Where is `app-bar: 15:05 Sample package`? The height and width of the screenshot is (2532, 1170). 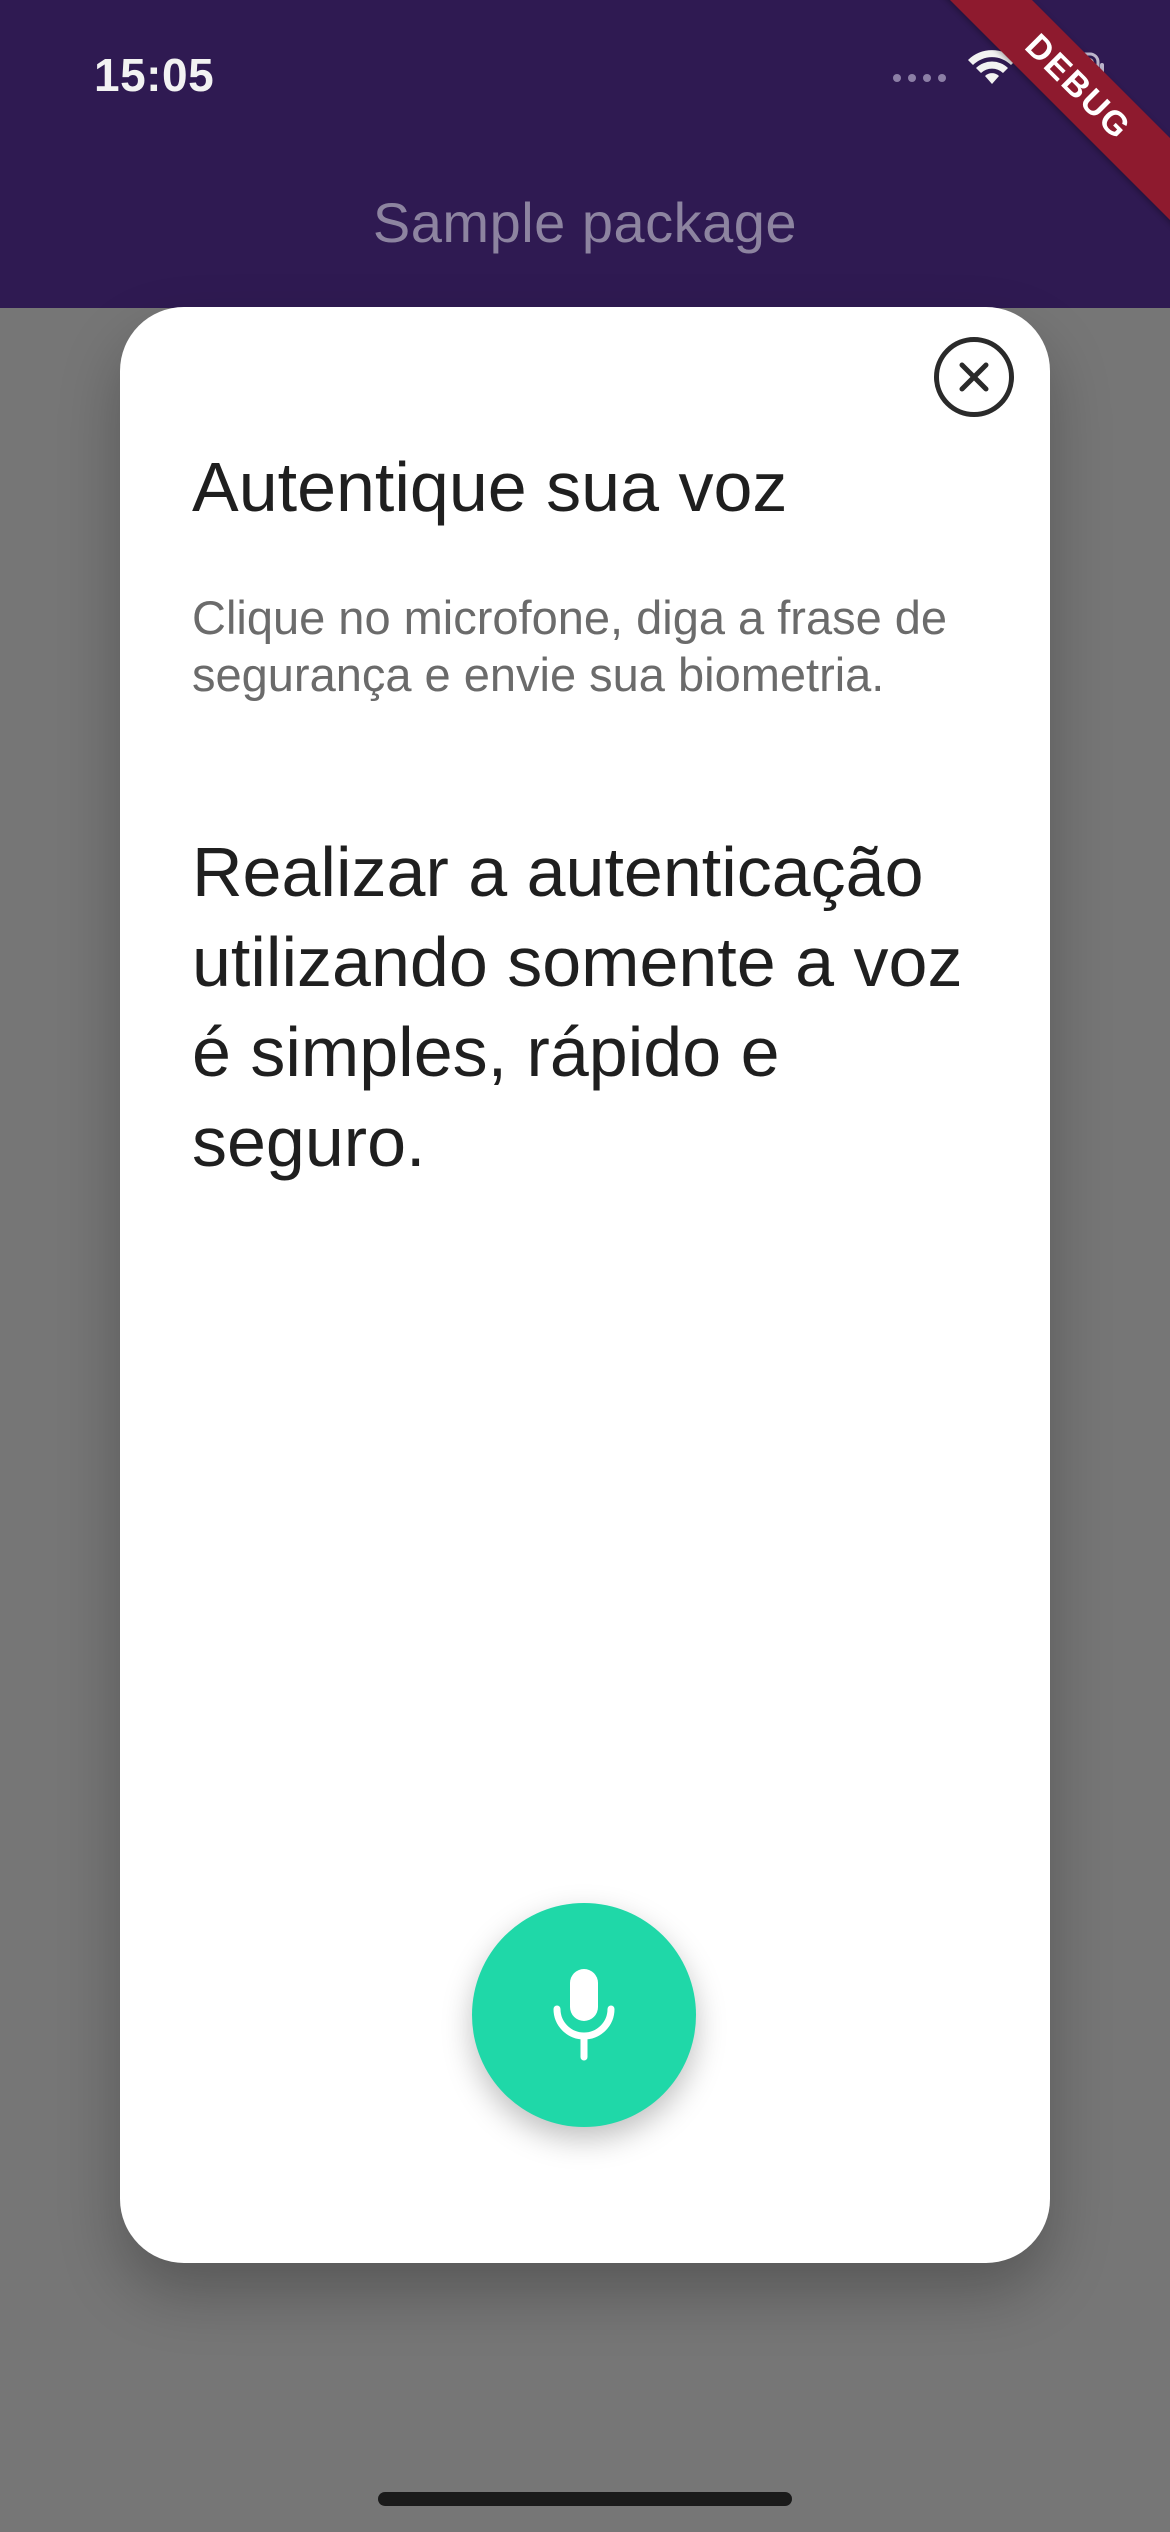
app-bar: 15:05 Sample package is located at coordinates (585, 154).